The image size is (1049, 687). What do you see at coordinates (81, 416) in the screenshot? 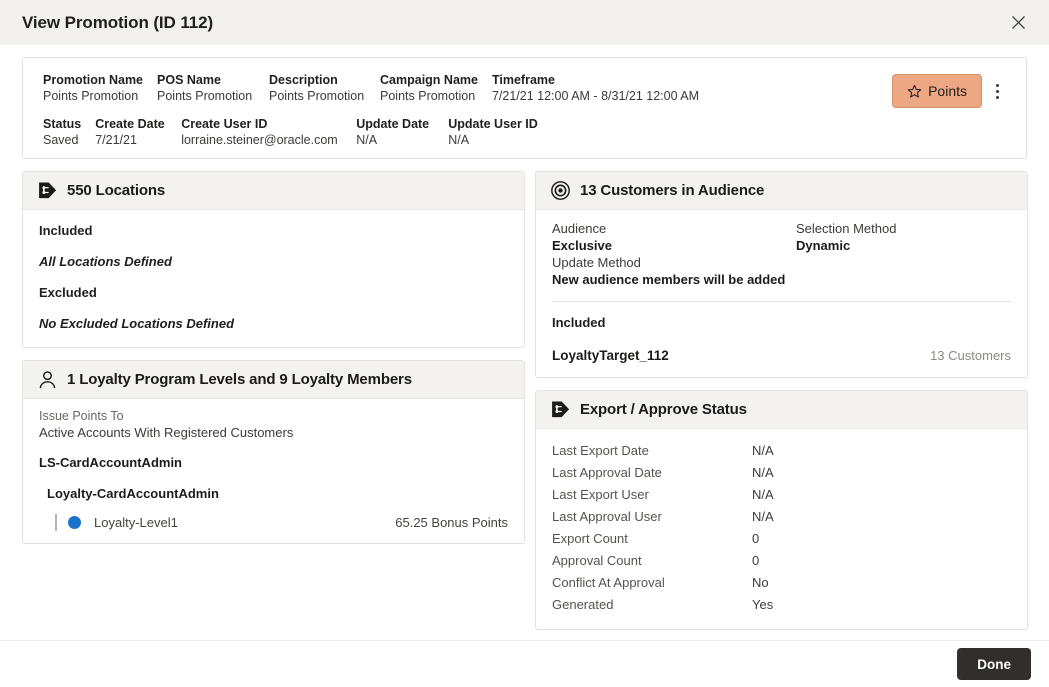
I see `issue-points-label: Issue Points To` at bounding box center [81, 416].